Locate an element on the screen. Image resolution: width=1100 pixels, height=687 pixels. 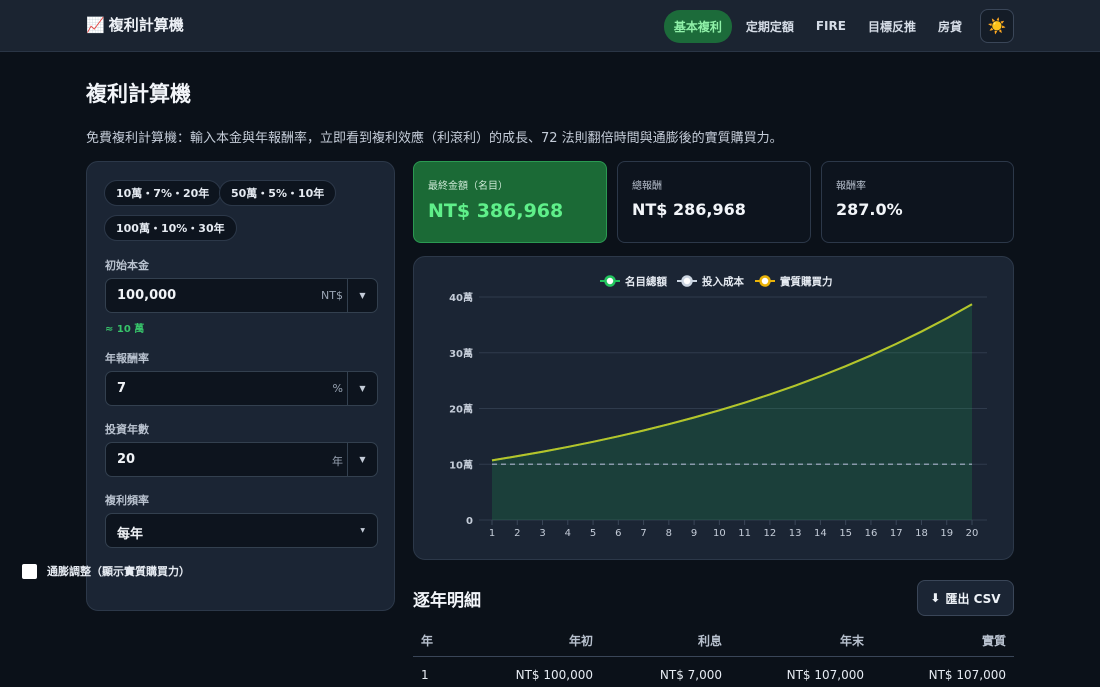
stat-label: 總報酬 is located at coordinates (647, 186).